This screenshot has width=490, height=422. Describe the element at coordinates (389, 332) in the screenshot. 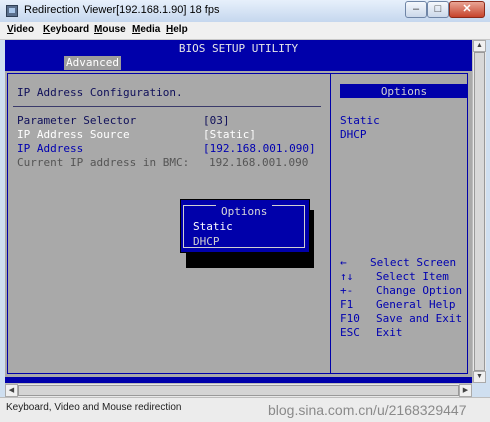

I see `help-desc-exit: Exit` at that location.